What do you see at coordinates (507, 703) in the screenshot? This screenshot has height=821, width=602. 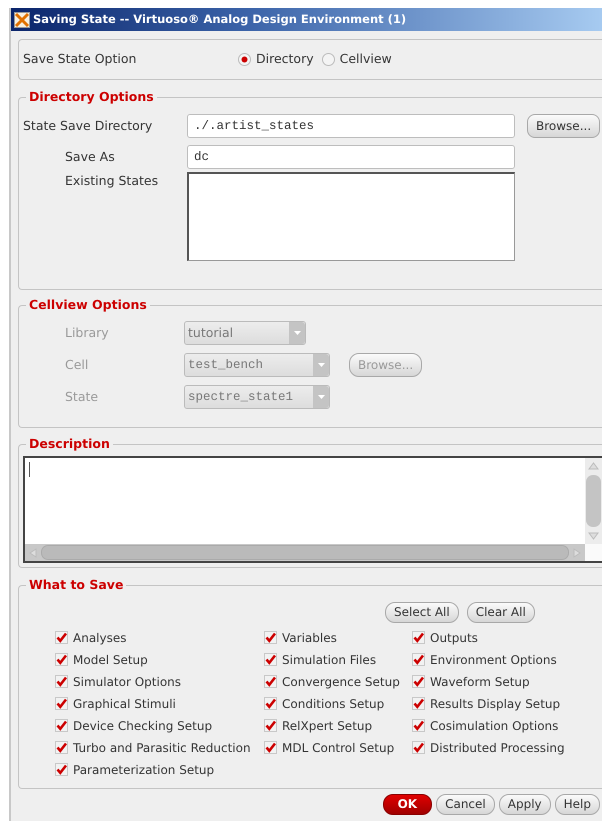 I see `checkbox-option: Results Display Setup` at bounding box center [507, 703].